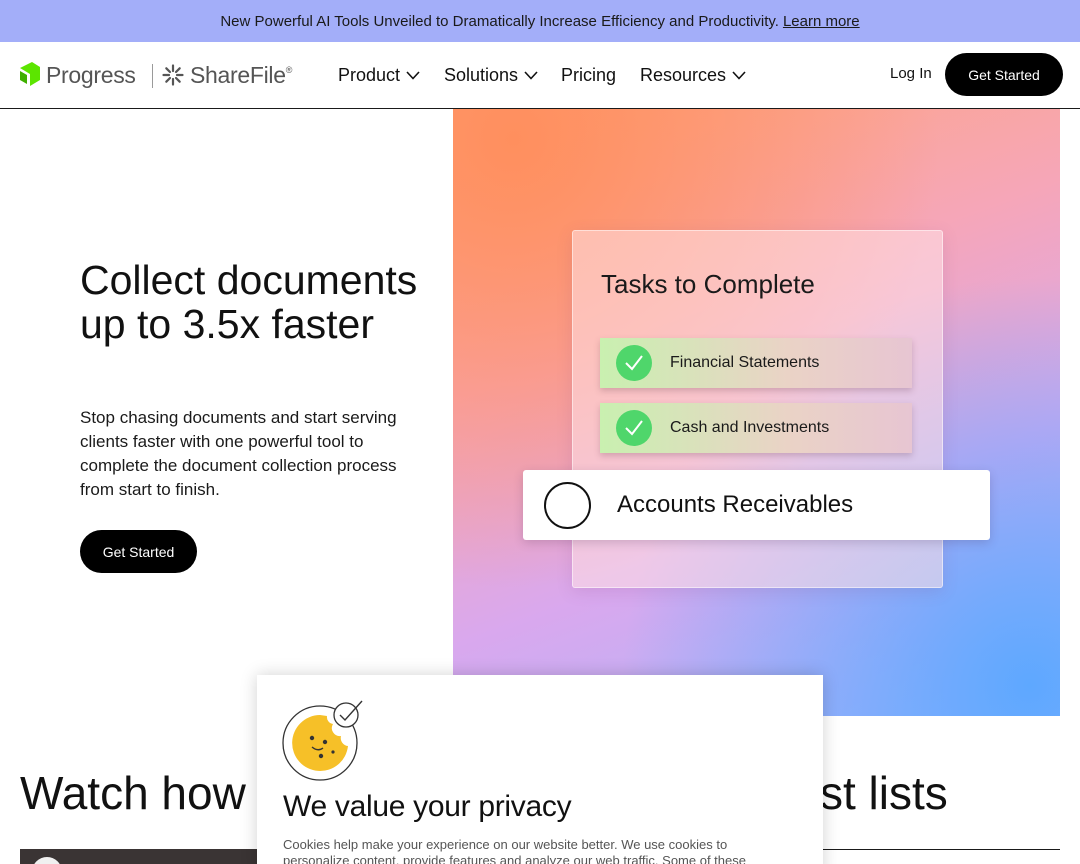 The width and height of the screenshot is (1080, 864). Describe the element at coordinates (249, 302) in the screenshot. I see `hero-title: Collect documents up to 3.5x faster` at that location.